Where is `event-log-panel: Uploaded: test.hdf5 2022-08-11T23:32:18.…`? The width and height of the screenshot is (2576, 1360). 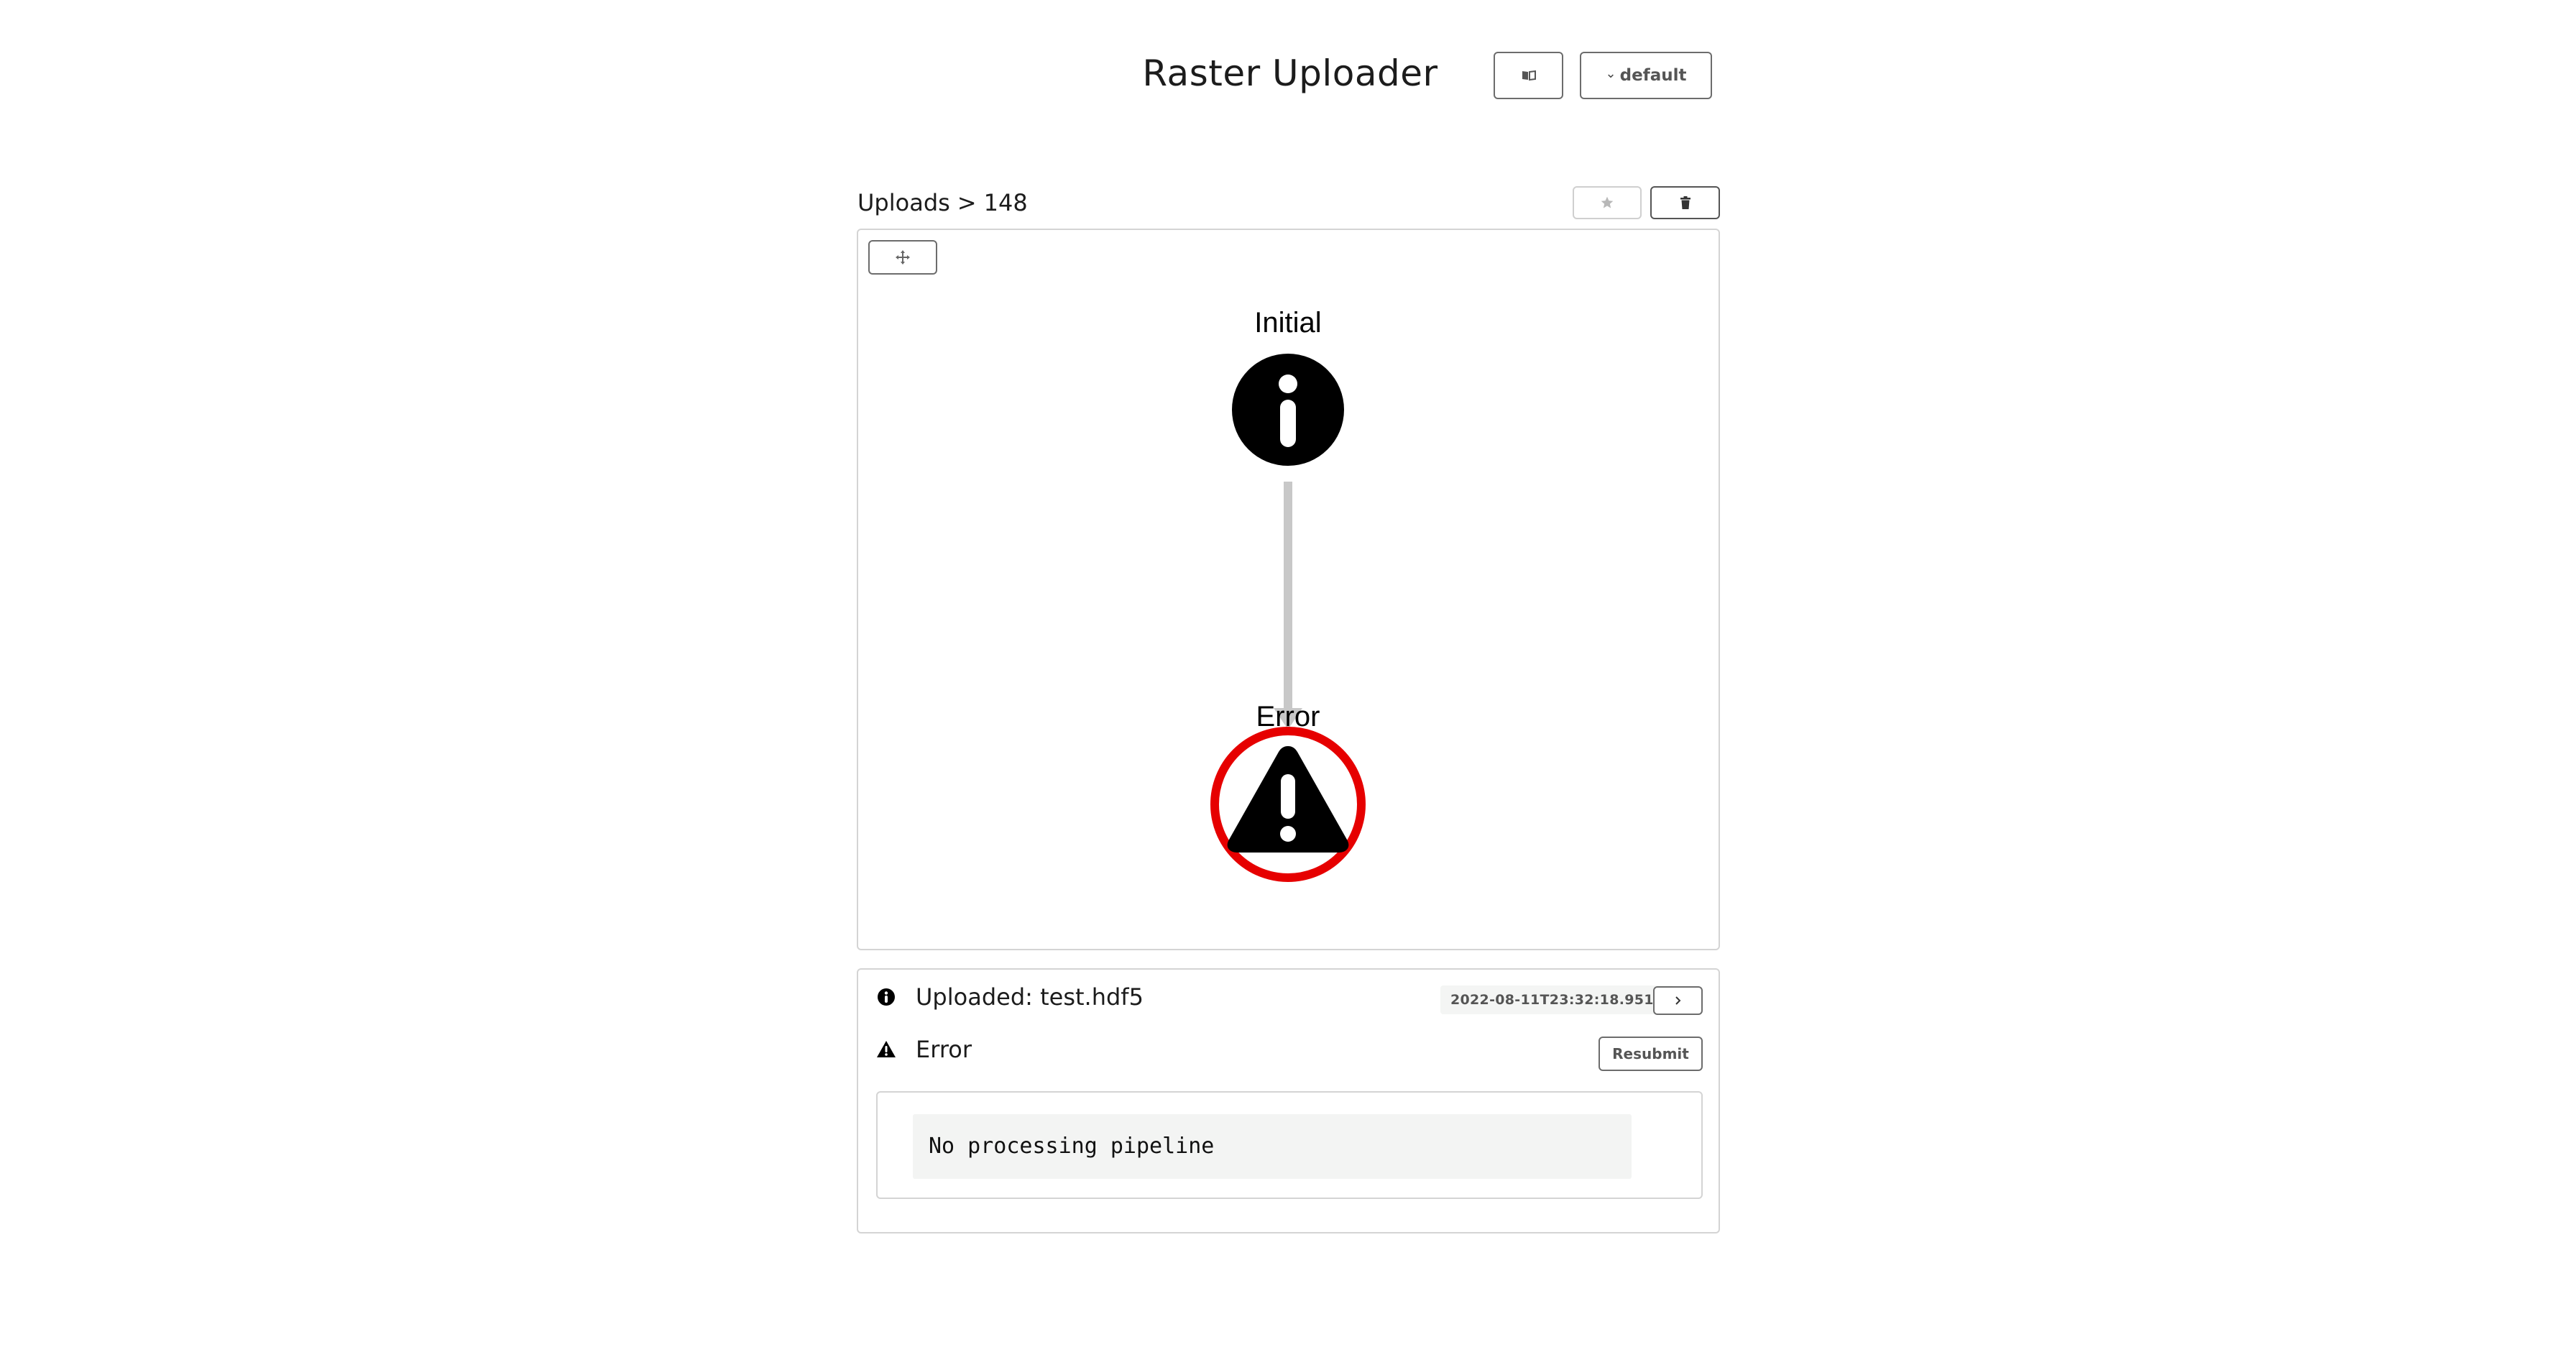
event-log-panel: Uploaded: test.hdf5 2022-08-11T23:32:18.… is located at coordinates (1288, 1100).